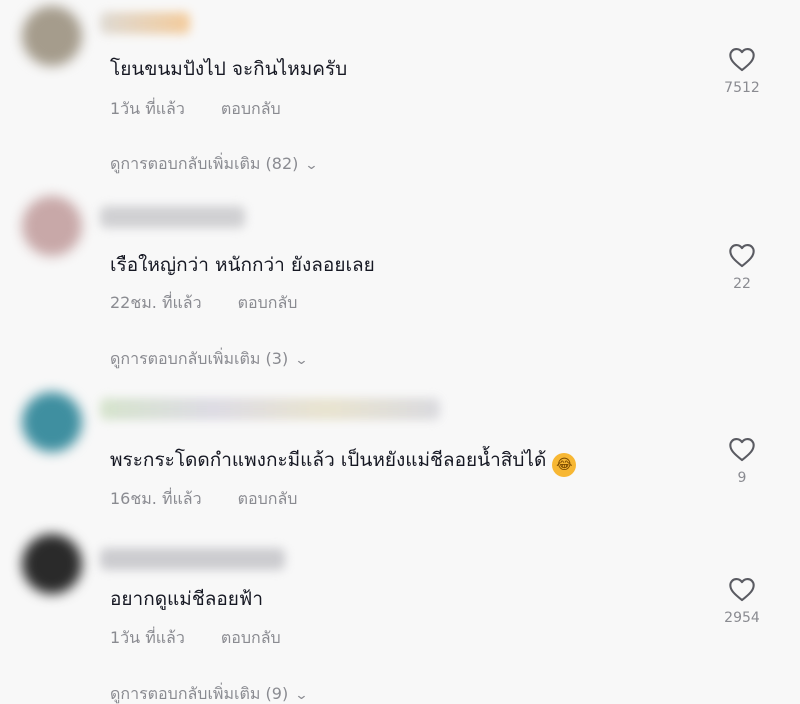 This screenshot has width=800, height=704. Describe the element at coordinates (742, 284) in the screenshot. I see `like-count: 22` at that location.